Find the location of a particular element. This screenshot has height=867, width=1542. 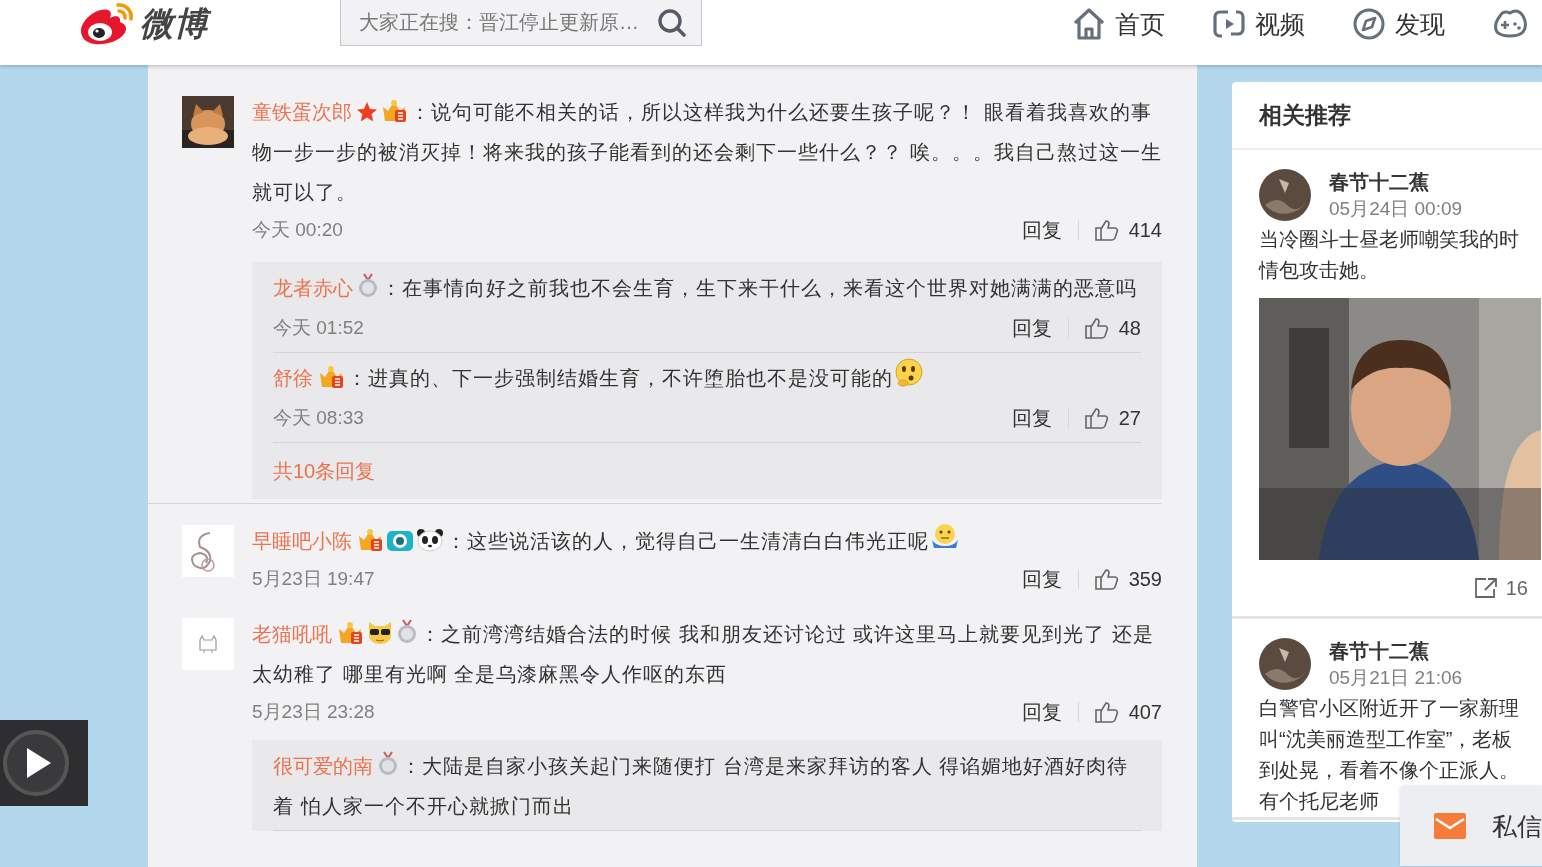

sunglasses-emoji-icon is located at coordinates (380, 632).